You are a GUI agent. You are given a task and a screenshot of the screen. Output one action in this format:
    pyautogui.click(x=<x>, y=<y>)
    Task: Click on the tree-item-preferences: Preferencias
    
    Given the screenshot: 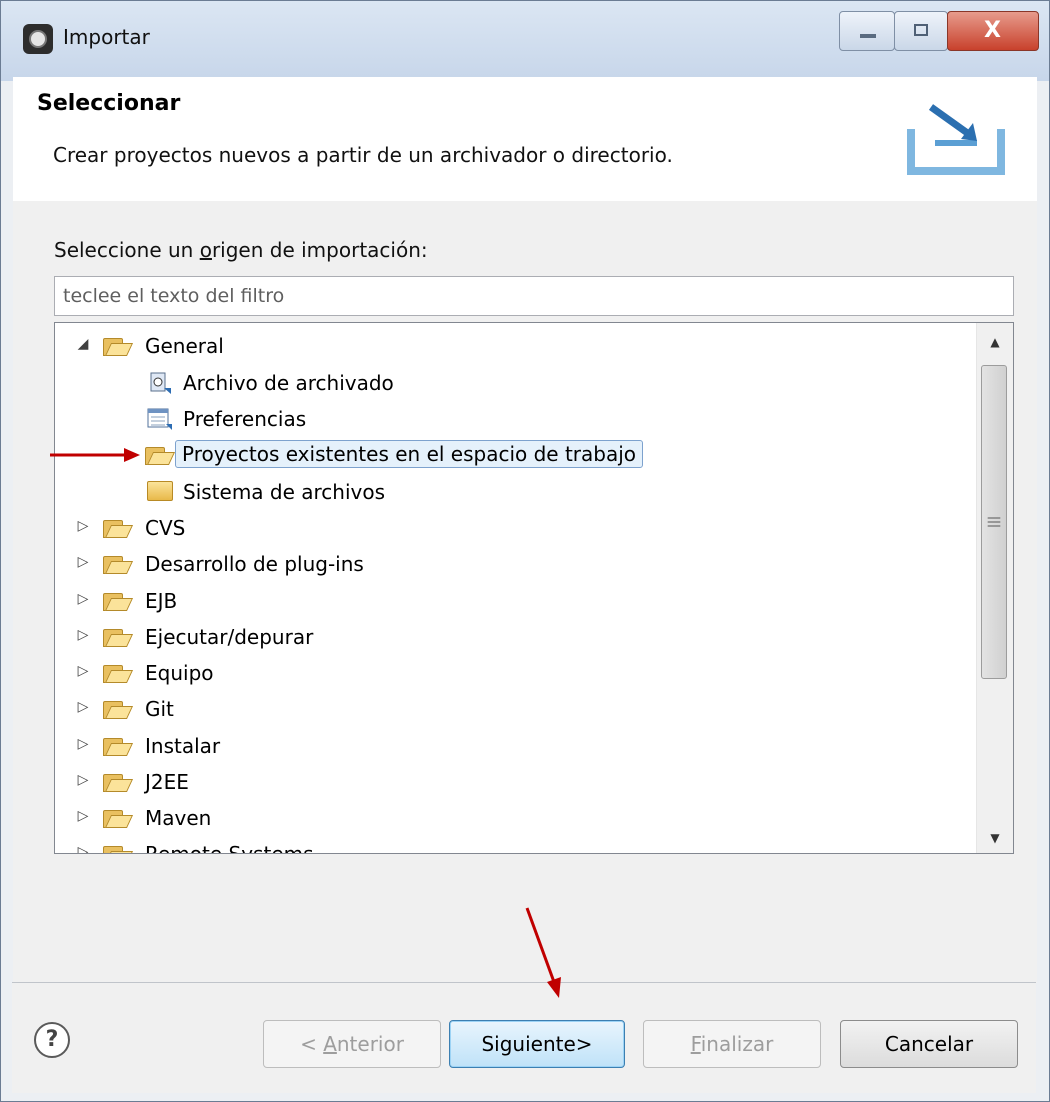 What is the action you would take?
    pyautogui.click(x=515, y=419)
    